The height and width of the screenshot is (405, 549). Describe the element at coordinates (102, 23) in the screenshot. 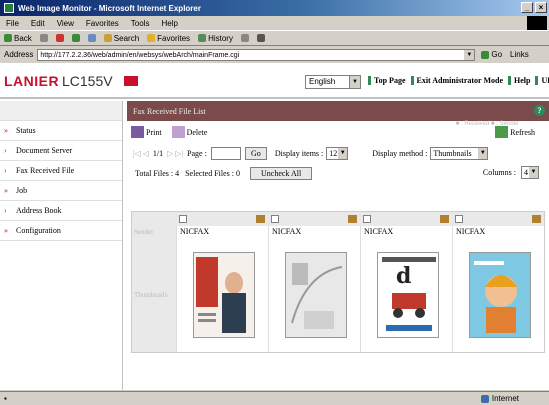

I see `menu-favorites: Favorites` at that location.